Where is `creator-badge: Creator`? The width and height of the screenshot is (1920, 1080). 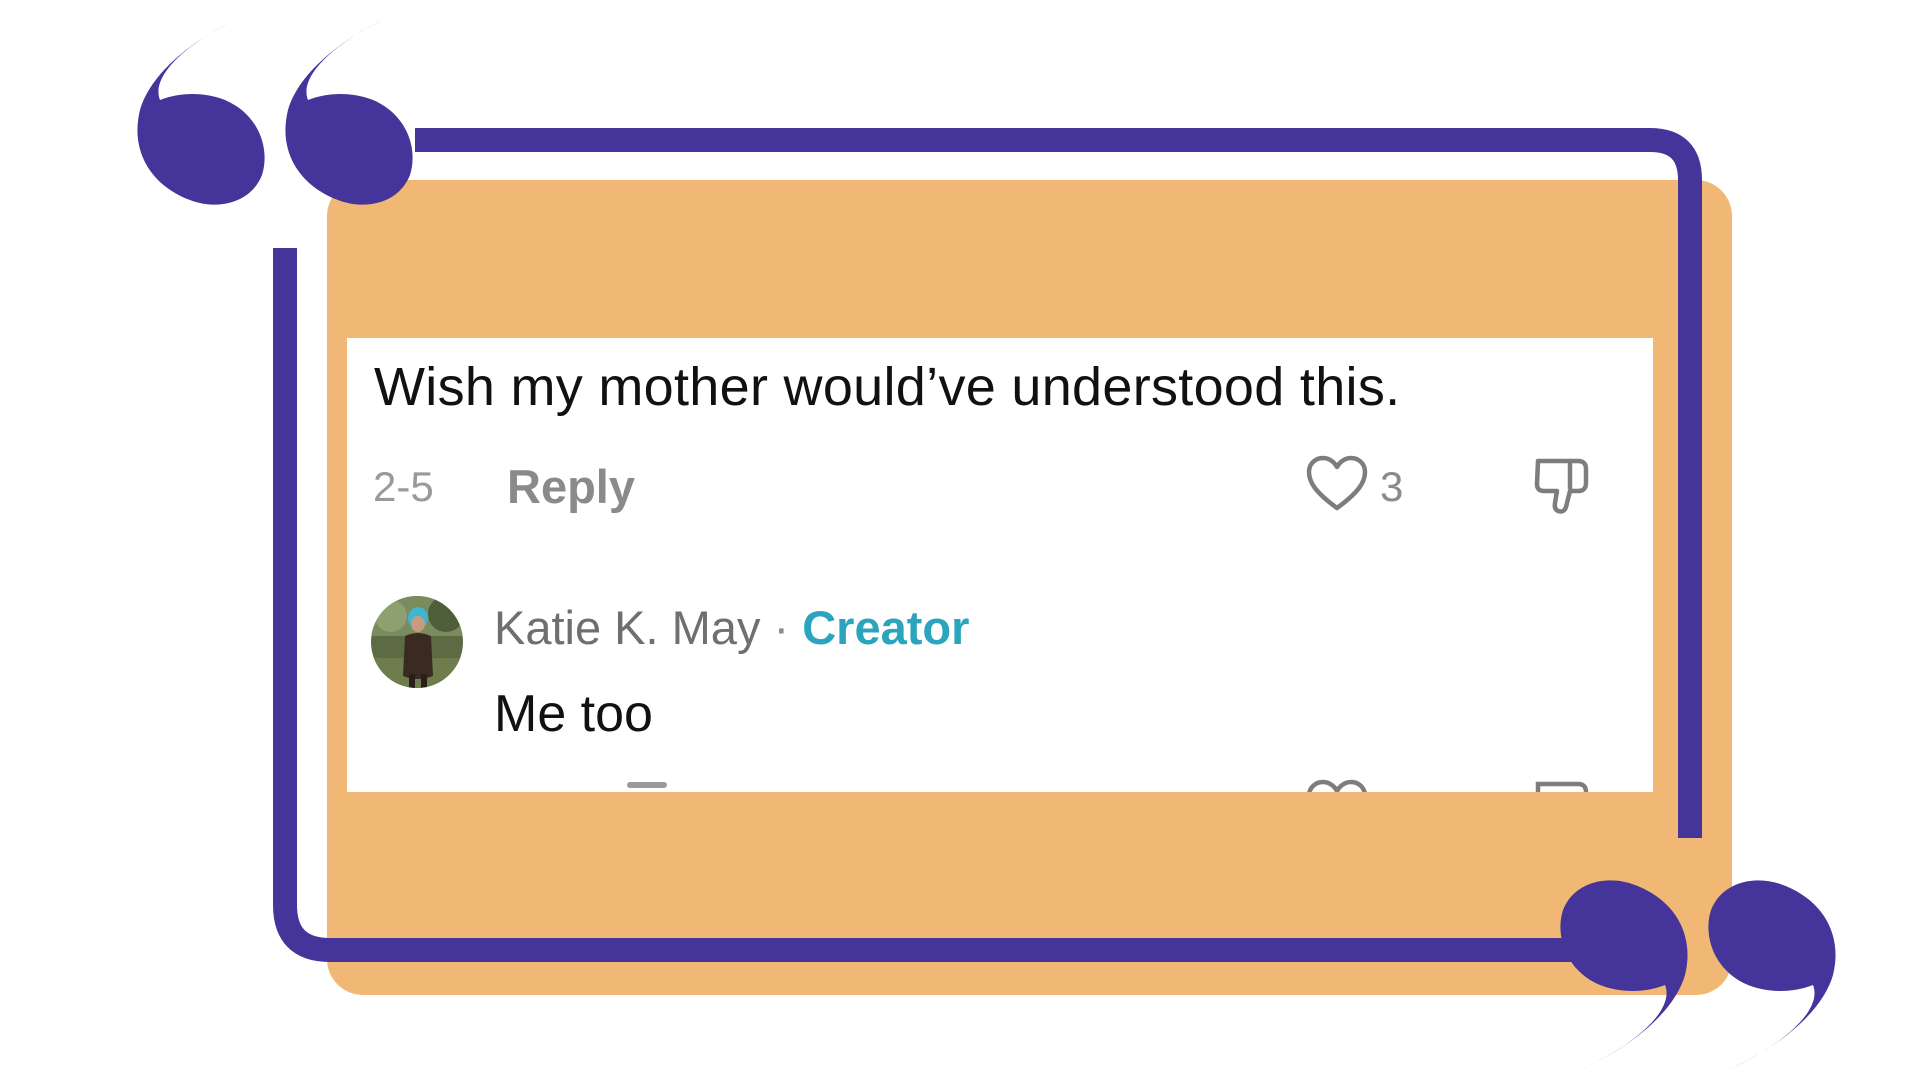
creator-badge: Creator is located at coordinates (886, 627).